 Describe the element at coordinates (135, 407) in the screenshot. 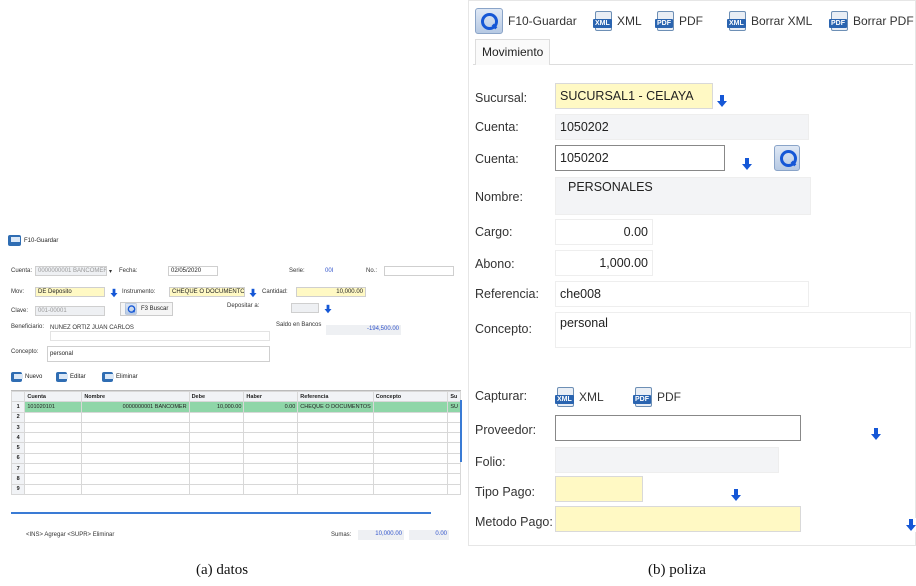

I see `table-cell: 0000000001 BANCOMER` at that location.